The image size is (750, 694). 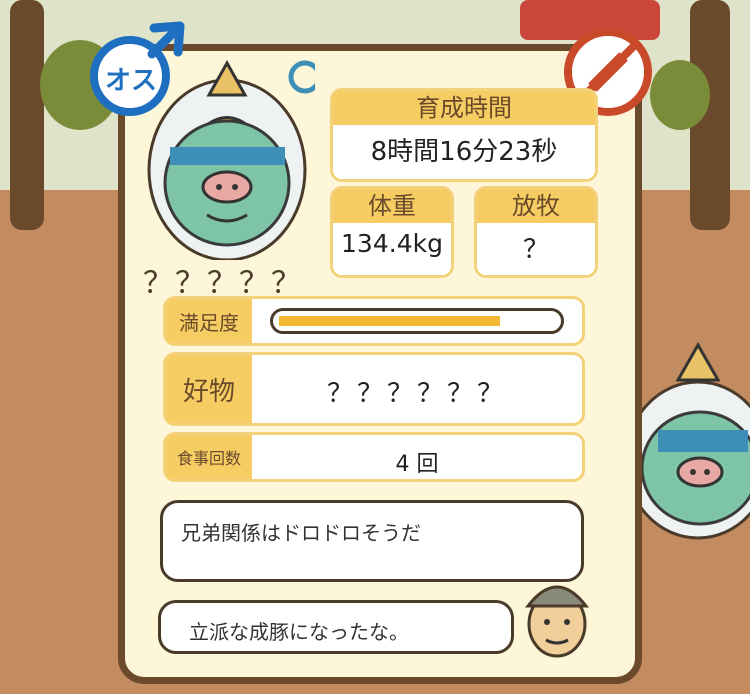 I want to click on growth-time-label: 育成時間, so click(x=464, y=108).